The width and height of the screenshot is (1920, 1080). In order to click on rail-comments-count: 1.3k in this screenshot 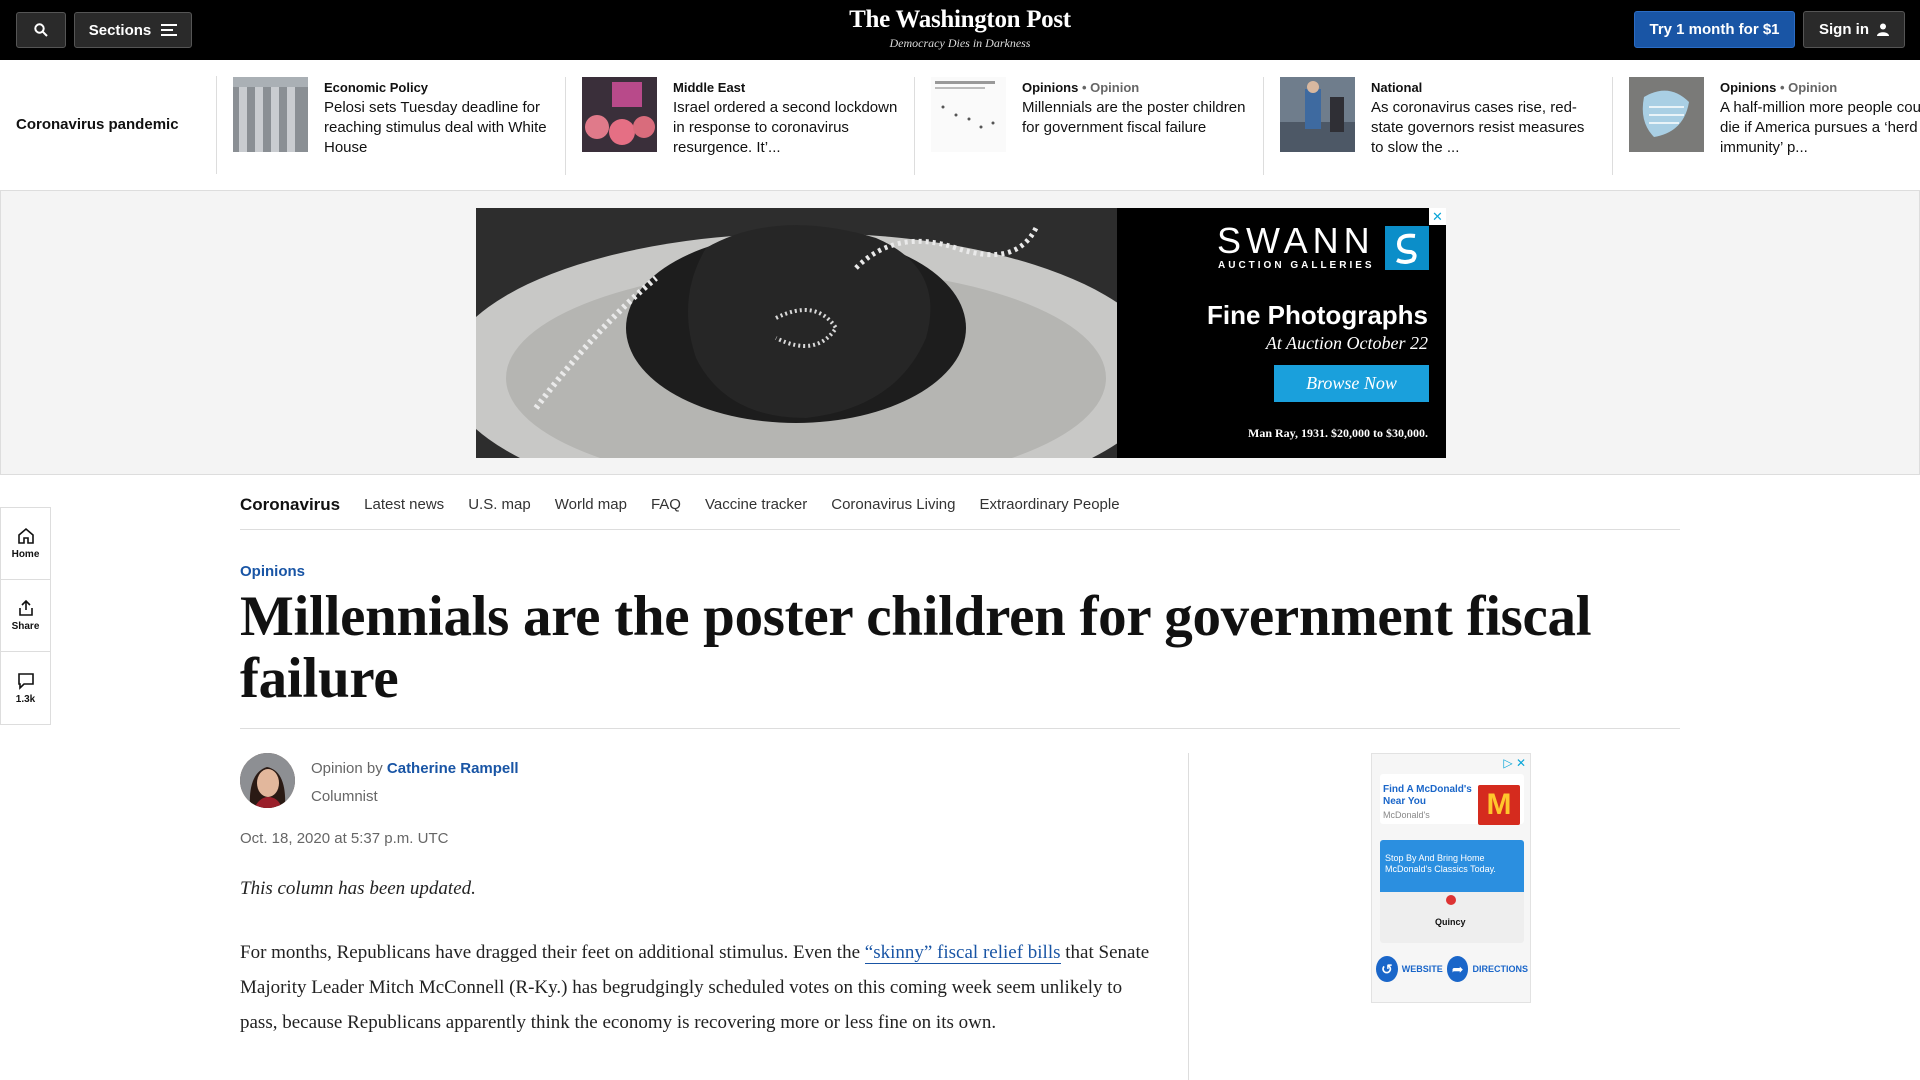, I will do `click(25, 699)`.